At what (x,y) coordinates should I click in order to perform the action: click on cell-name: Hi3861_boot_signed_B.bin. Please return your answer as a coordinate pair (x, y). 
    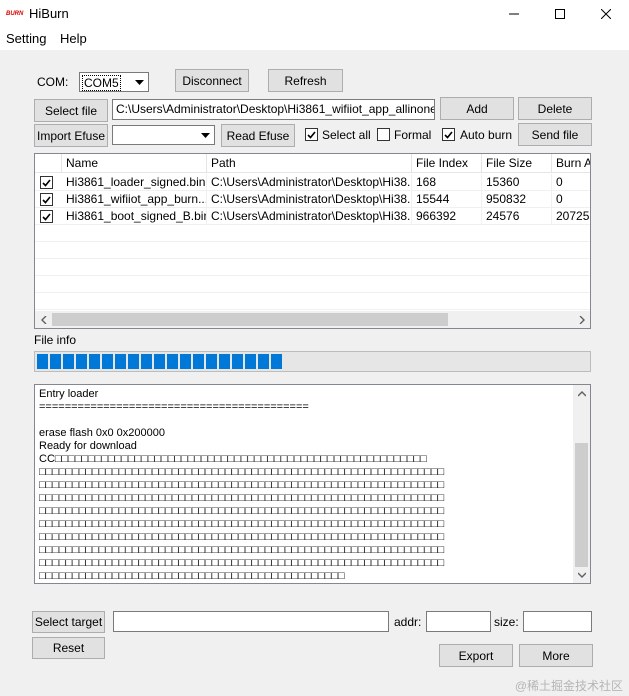
    Looking at the image, I should click on (134, 216).